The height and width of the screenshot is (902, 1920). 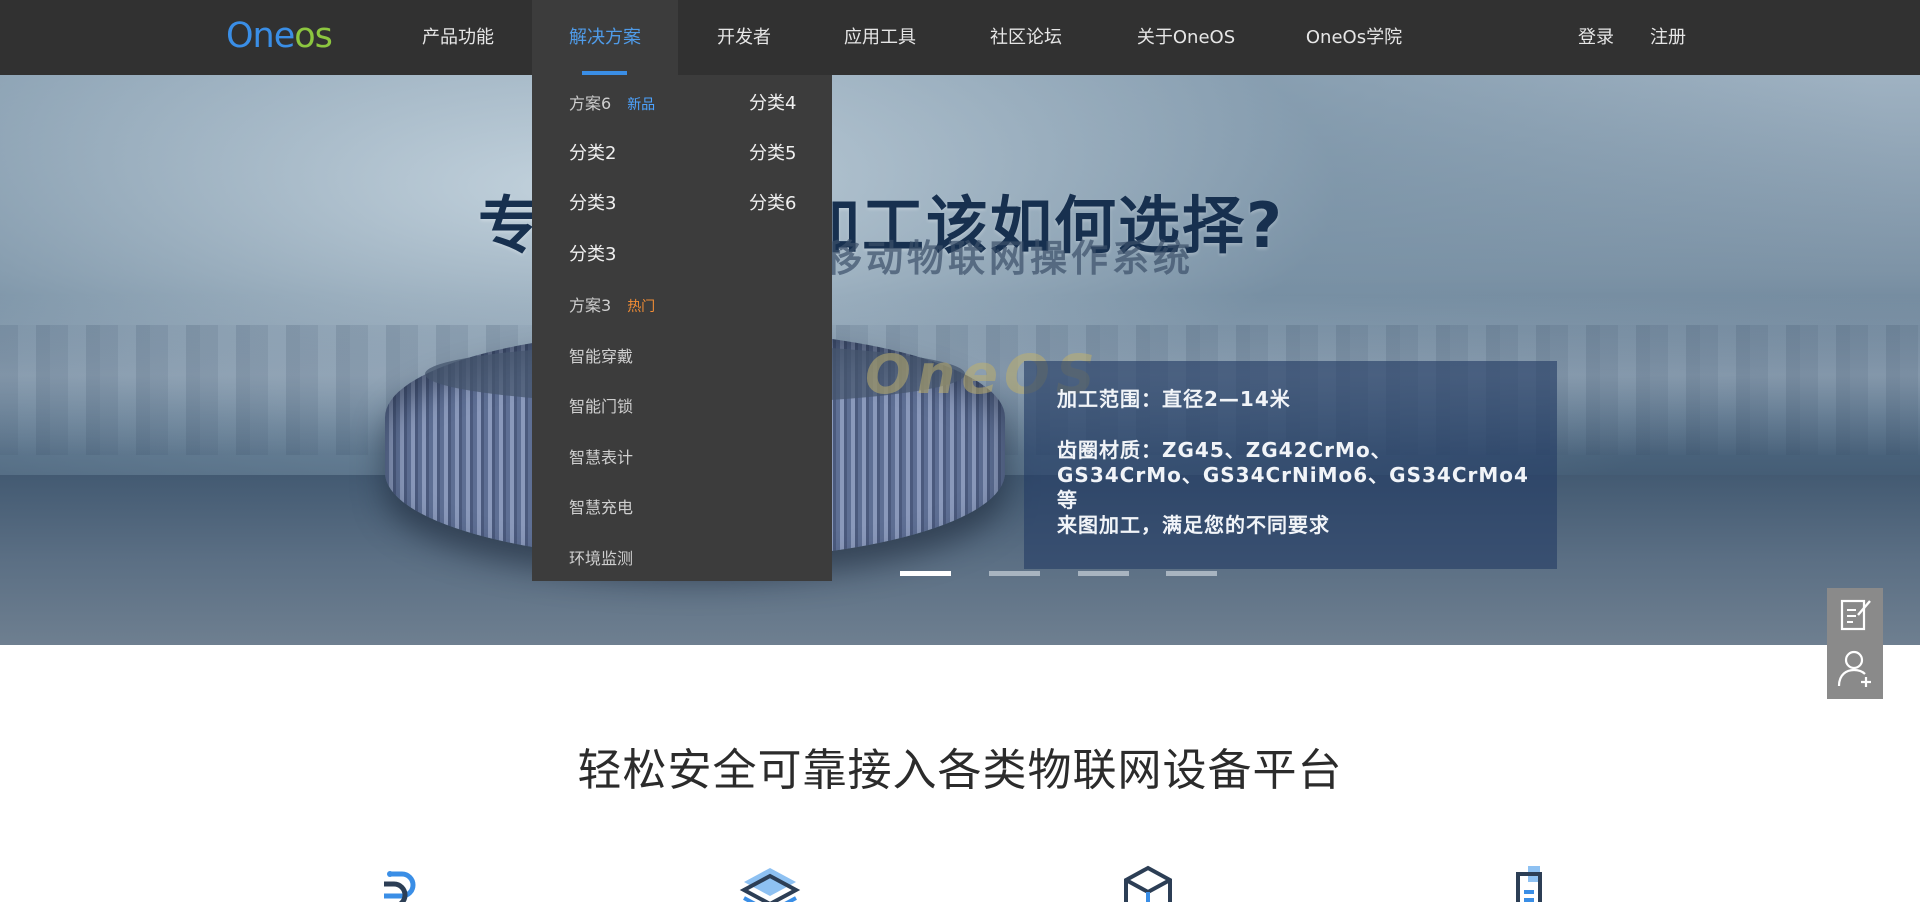 I want to click on layers-icon, so click(x=770, y=883).